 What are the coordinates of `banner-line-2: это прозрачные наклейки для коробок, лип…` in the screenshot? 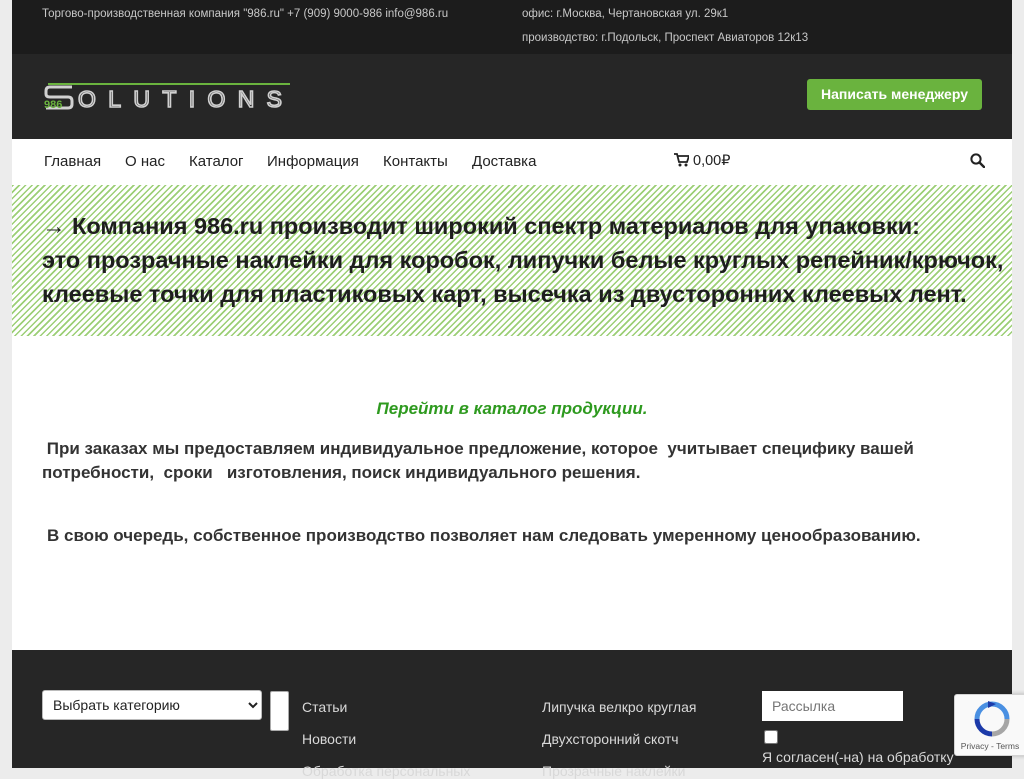 It's located at (523, 260).